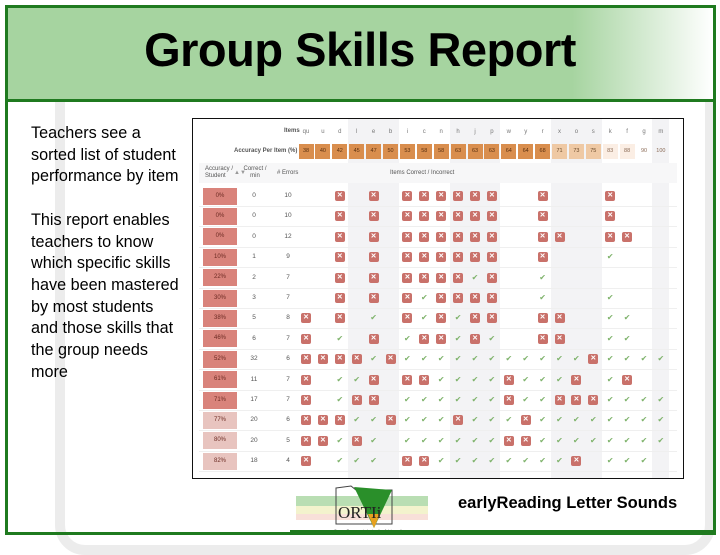 This screenshot has height=555, width=720. I want to click on item-header-h: h, so click(458, 132).